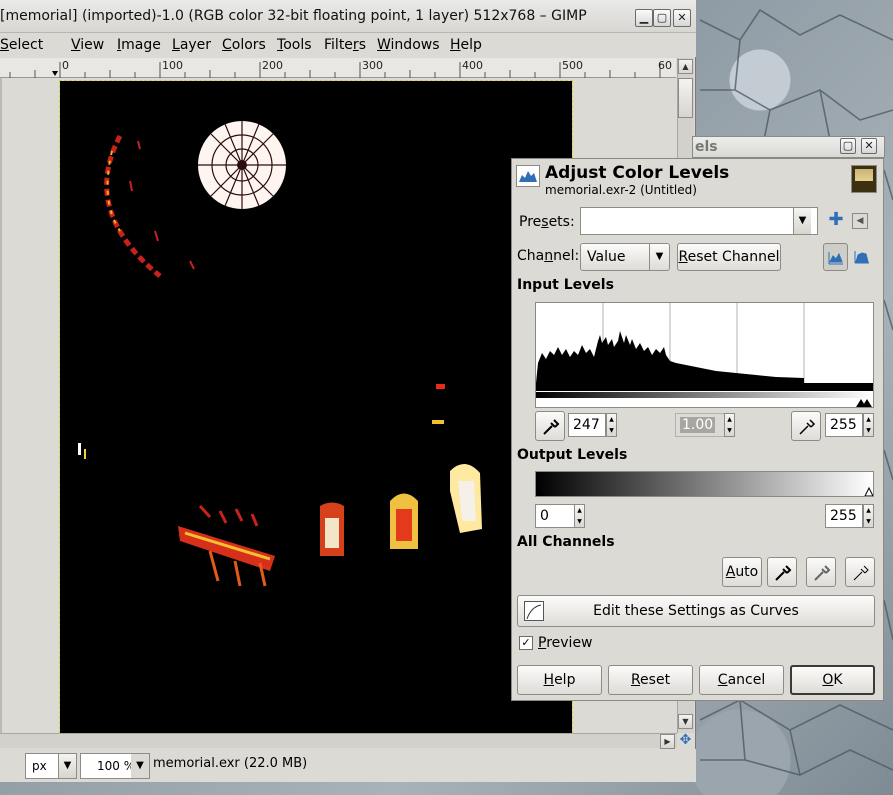 The height and width of the screenshot is (795, 893). I want to click on preset-menu-icon: ◀, so click(860, 221).